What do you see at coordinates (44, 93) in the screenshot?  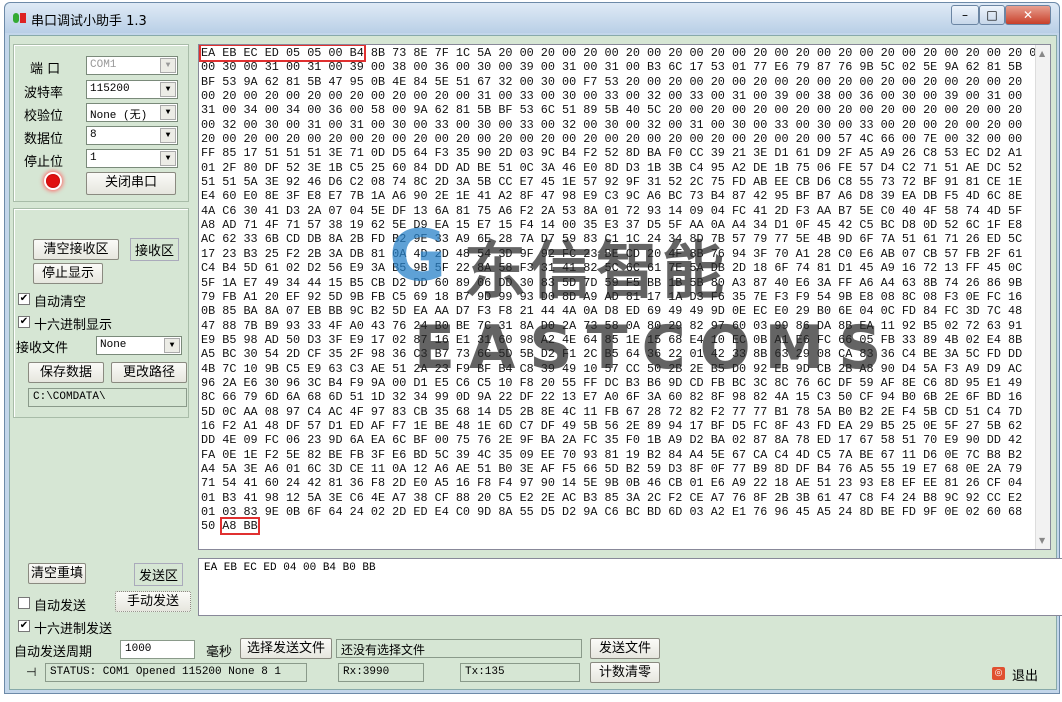 I see `baud-label: 波特率` at bounding box center [44, 93].